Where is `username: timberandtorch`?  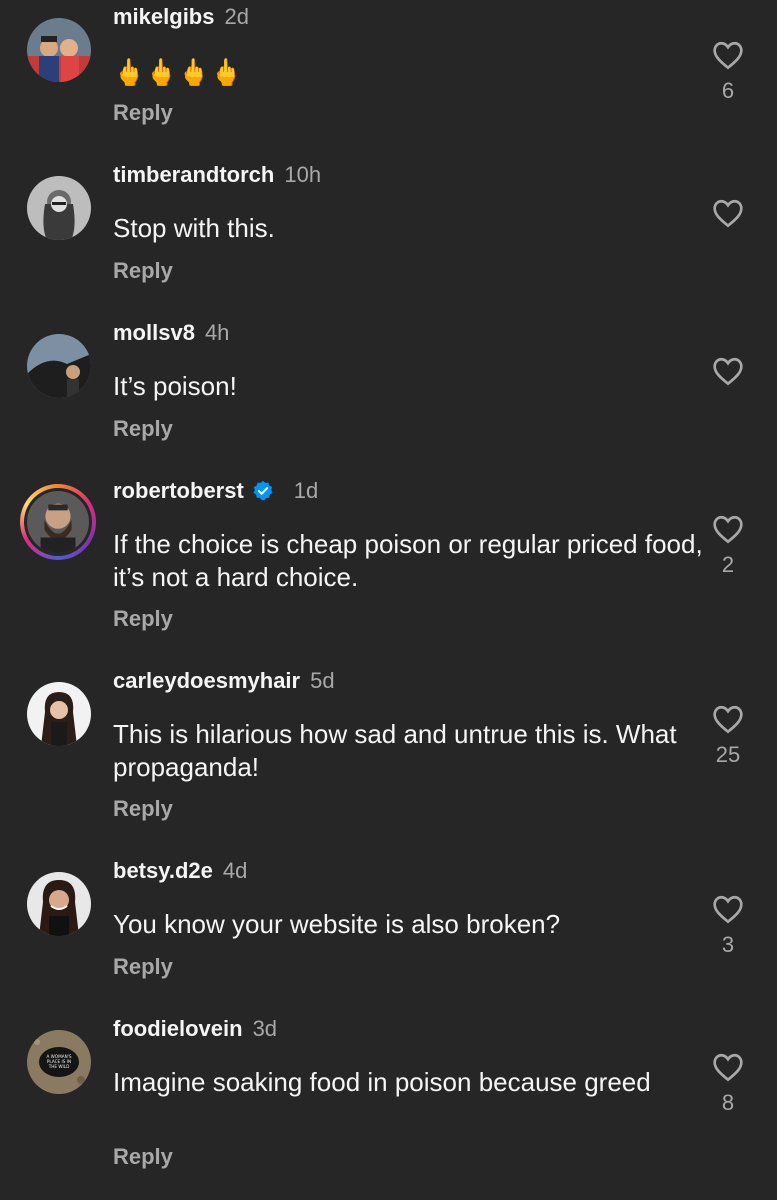
username: timberandtorch is located at coordinates (193, 174).